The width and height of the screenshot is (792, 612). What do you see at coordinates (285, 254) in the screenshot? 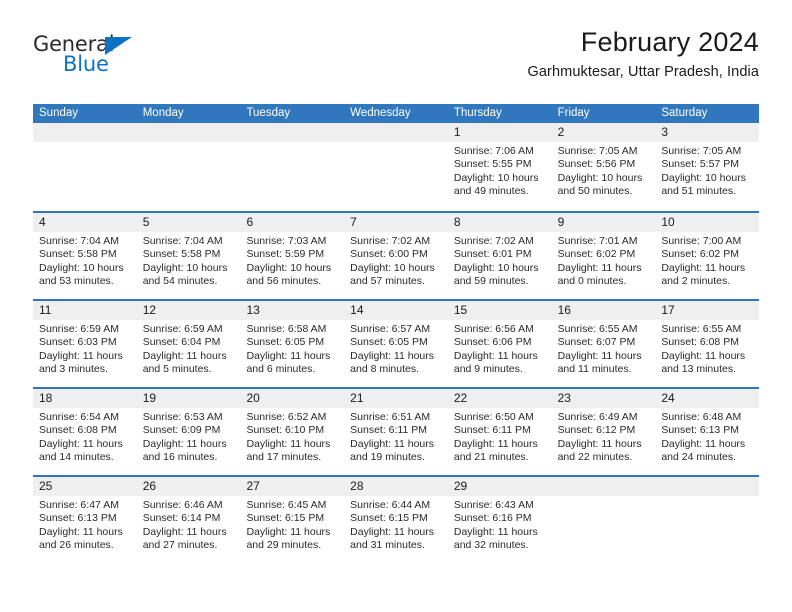
I see `sunset-time: Sunset: 5:59 PM` at bounding box center [285, 254].